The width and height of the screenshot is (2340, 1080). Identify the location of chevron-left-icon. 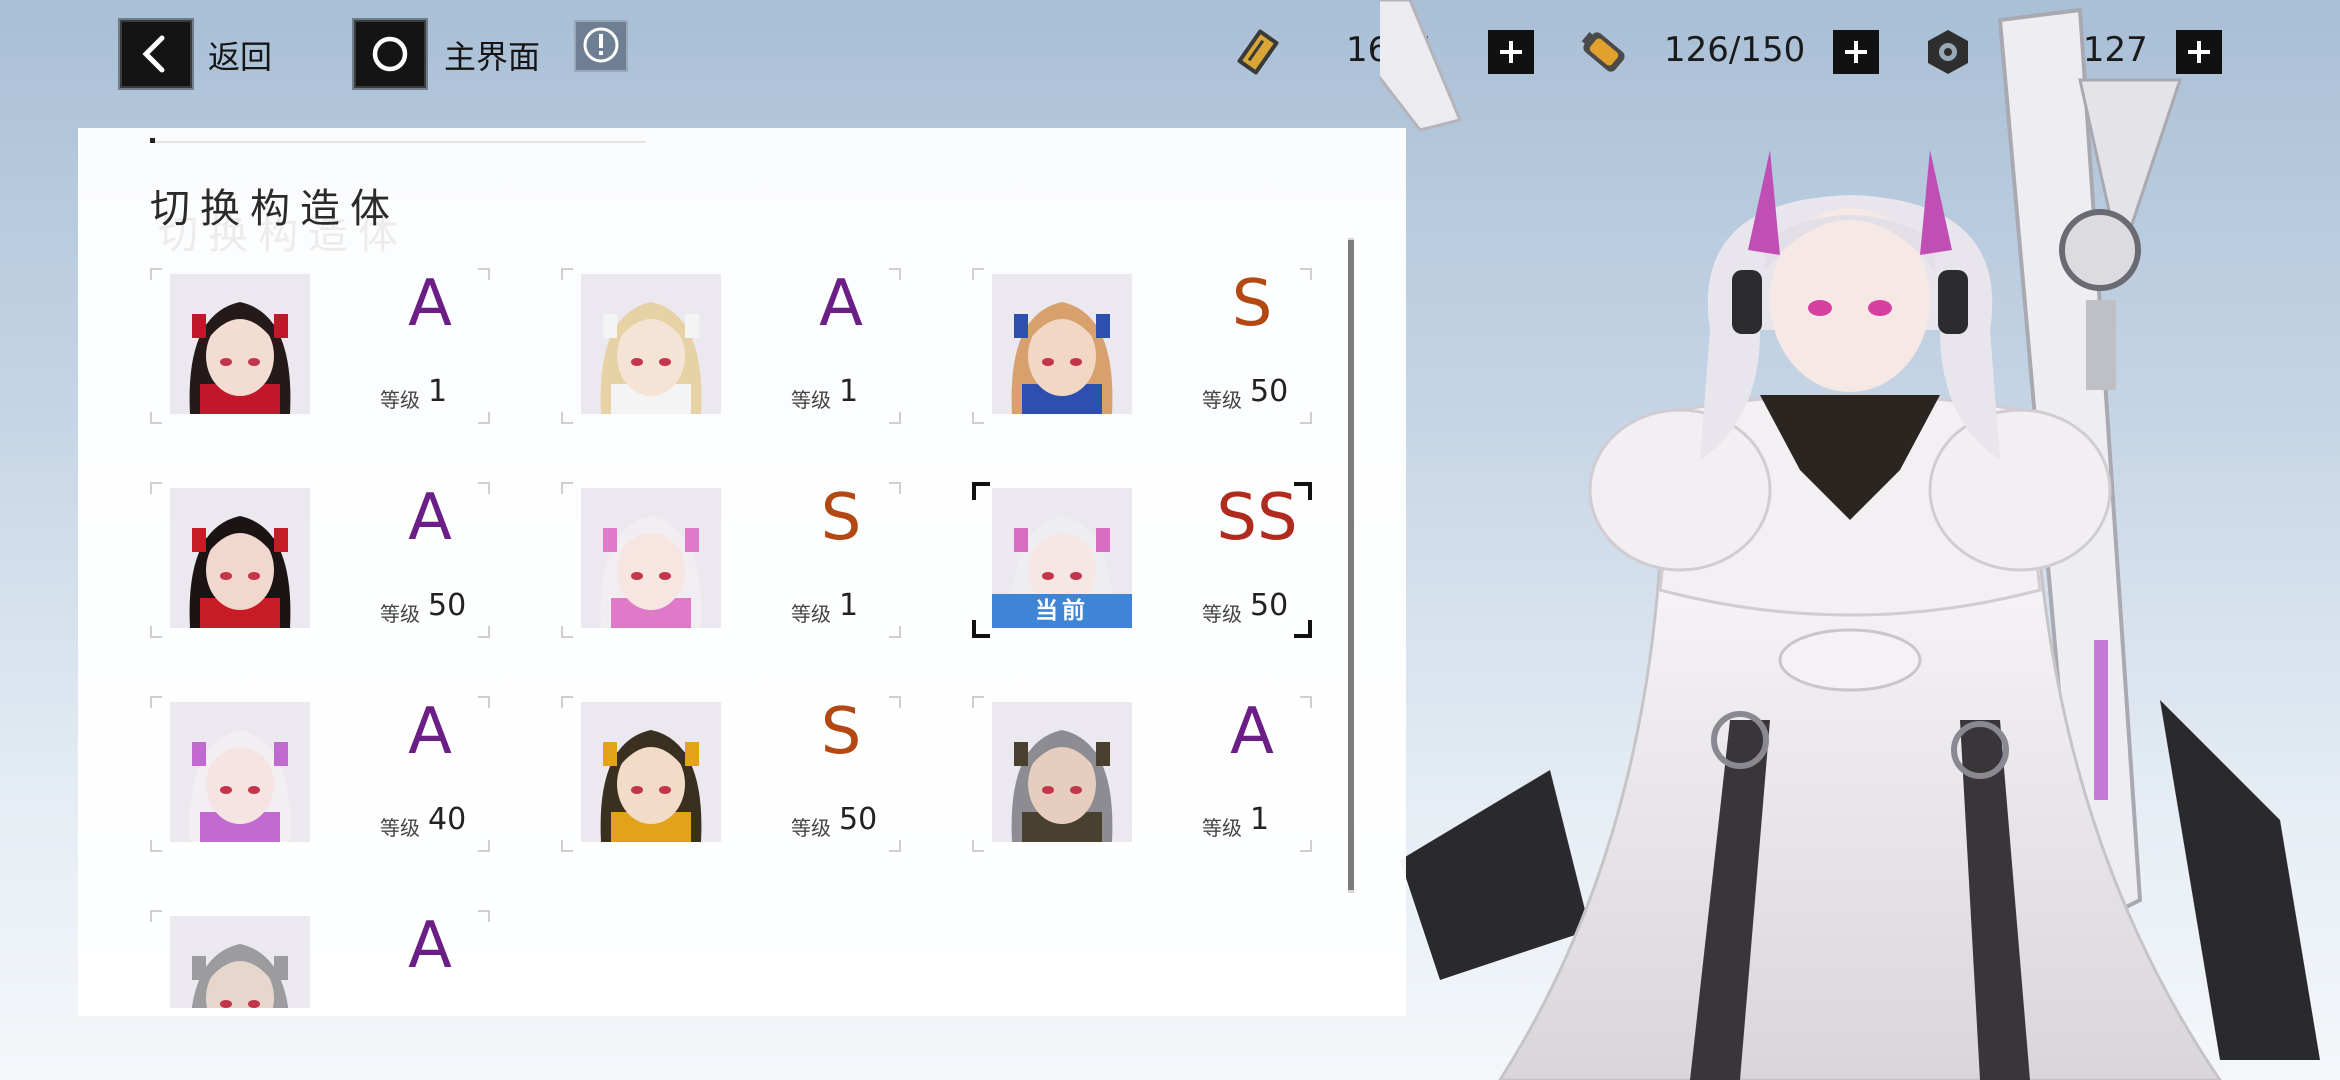
(153, 54).